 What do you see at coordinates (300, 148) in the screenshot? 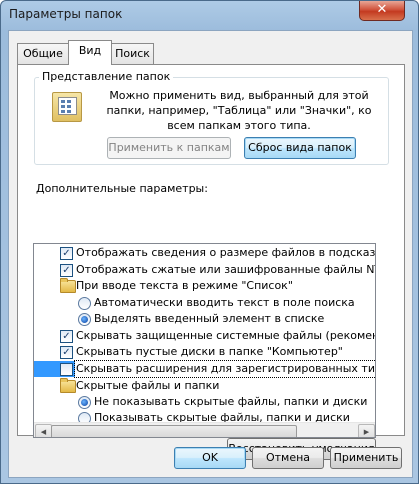
I see `reset-folders-button: Сброс вида папок` at bounding box center [300, 148].